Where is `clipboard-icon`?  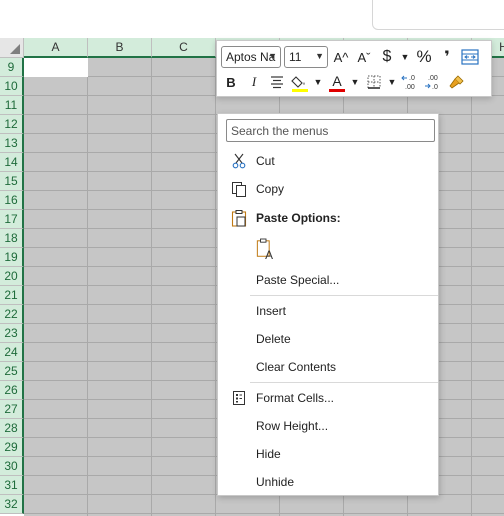 clipboard-icon is located at coordinates (239, 218).